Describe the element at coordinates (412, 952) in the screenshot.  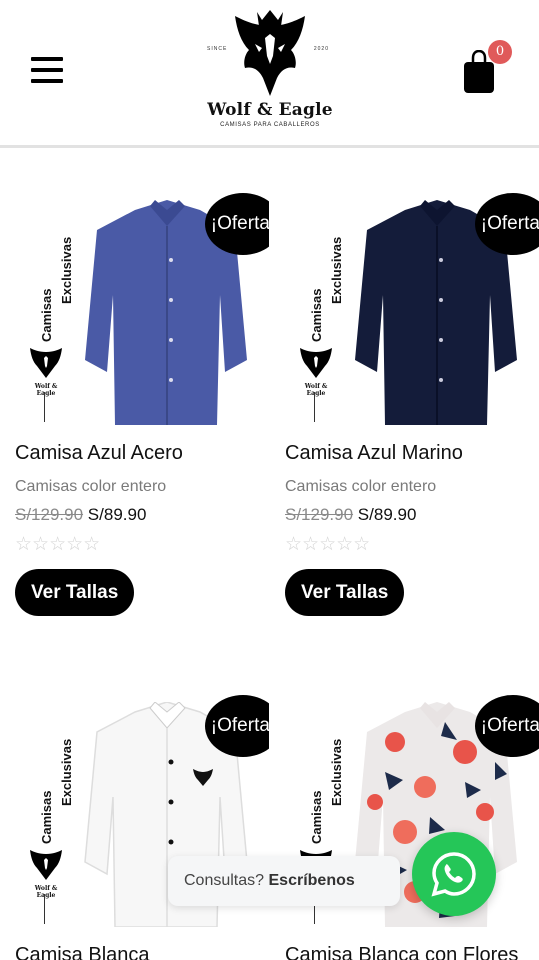
I see `product-title: Camisa Blanca con Flores` at that location.